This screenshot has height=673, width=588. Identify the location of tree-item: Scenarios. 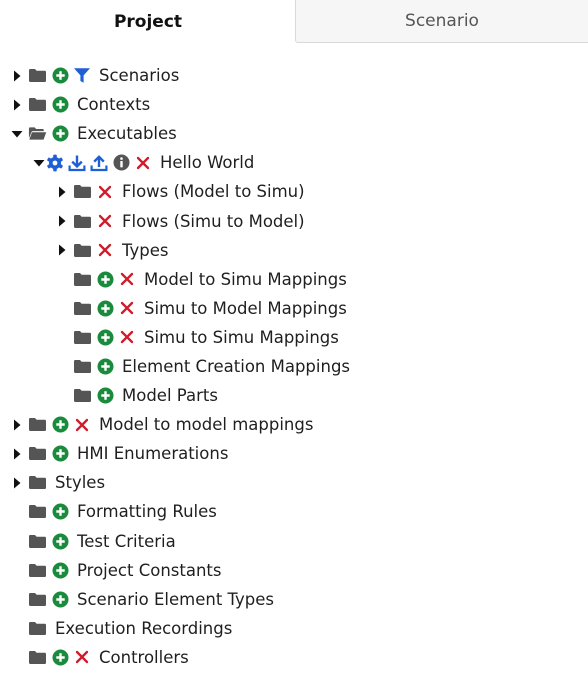
(294, 75).